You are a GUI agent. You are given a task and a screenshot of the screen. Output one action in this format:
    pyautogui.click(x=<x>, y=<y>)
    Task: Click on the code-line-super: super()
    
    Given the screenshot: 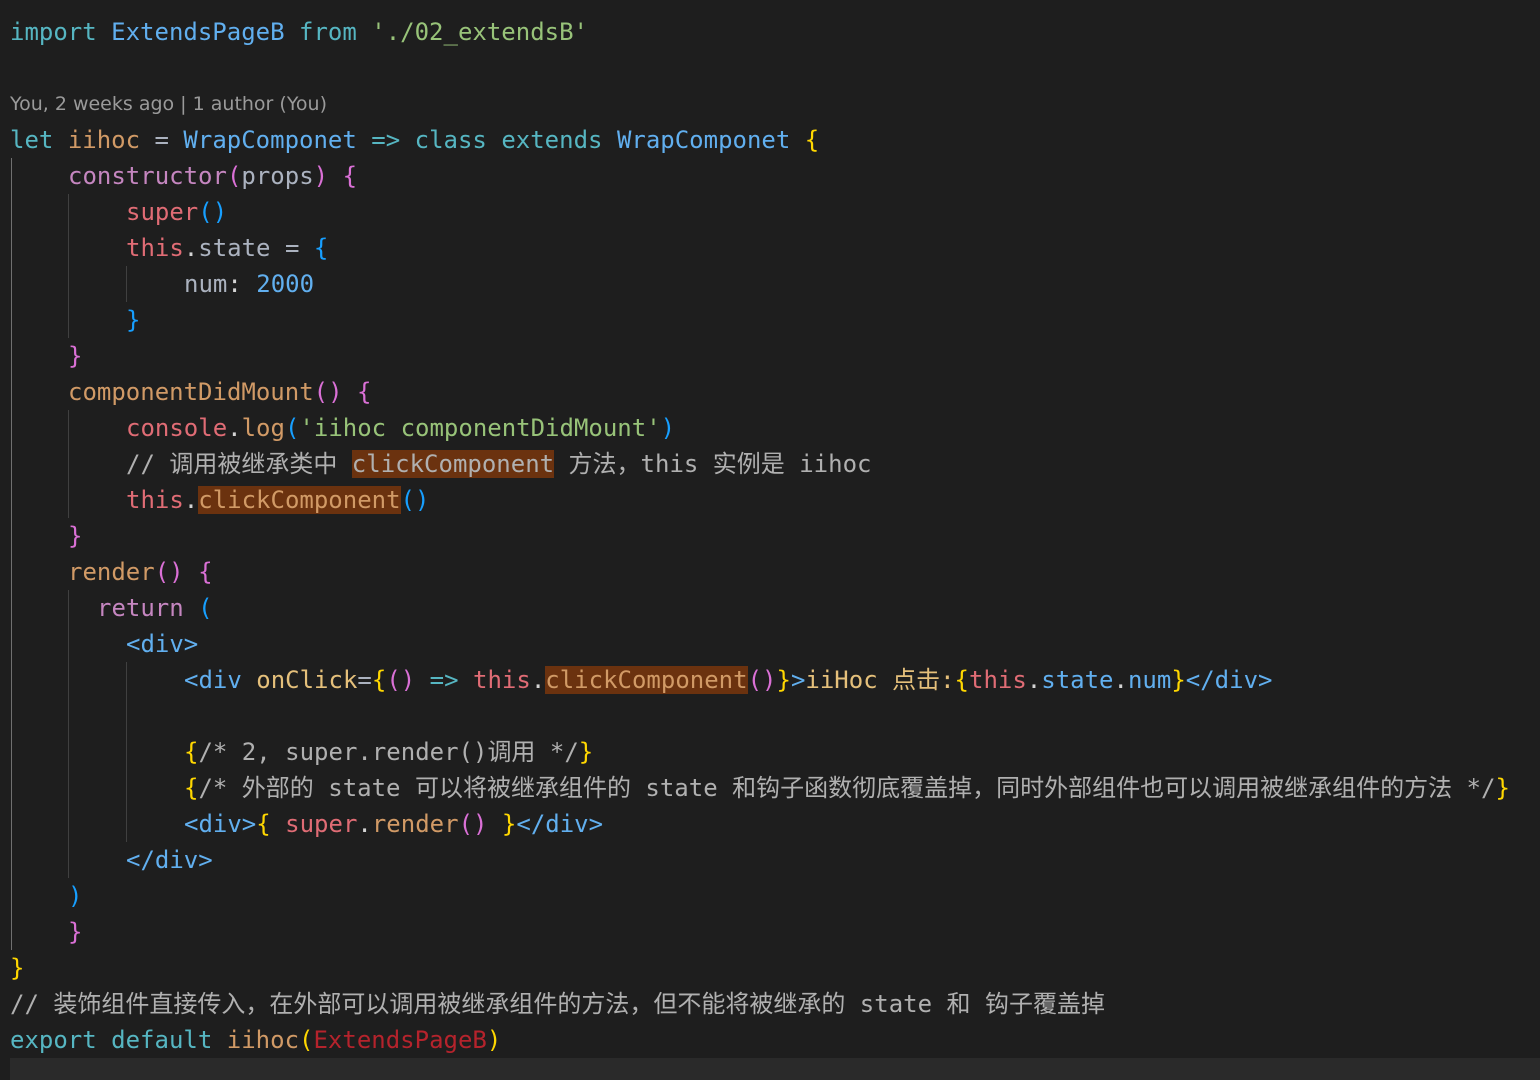 What is the action you would take?
    pyautogui.click(x=176, y=212)
    